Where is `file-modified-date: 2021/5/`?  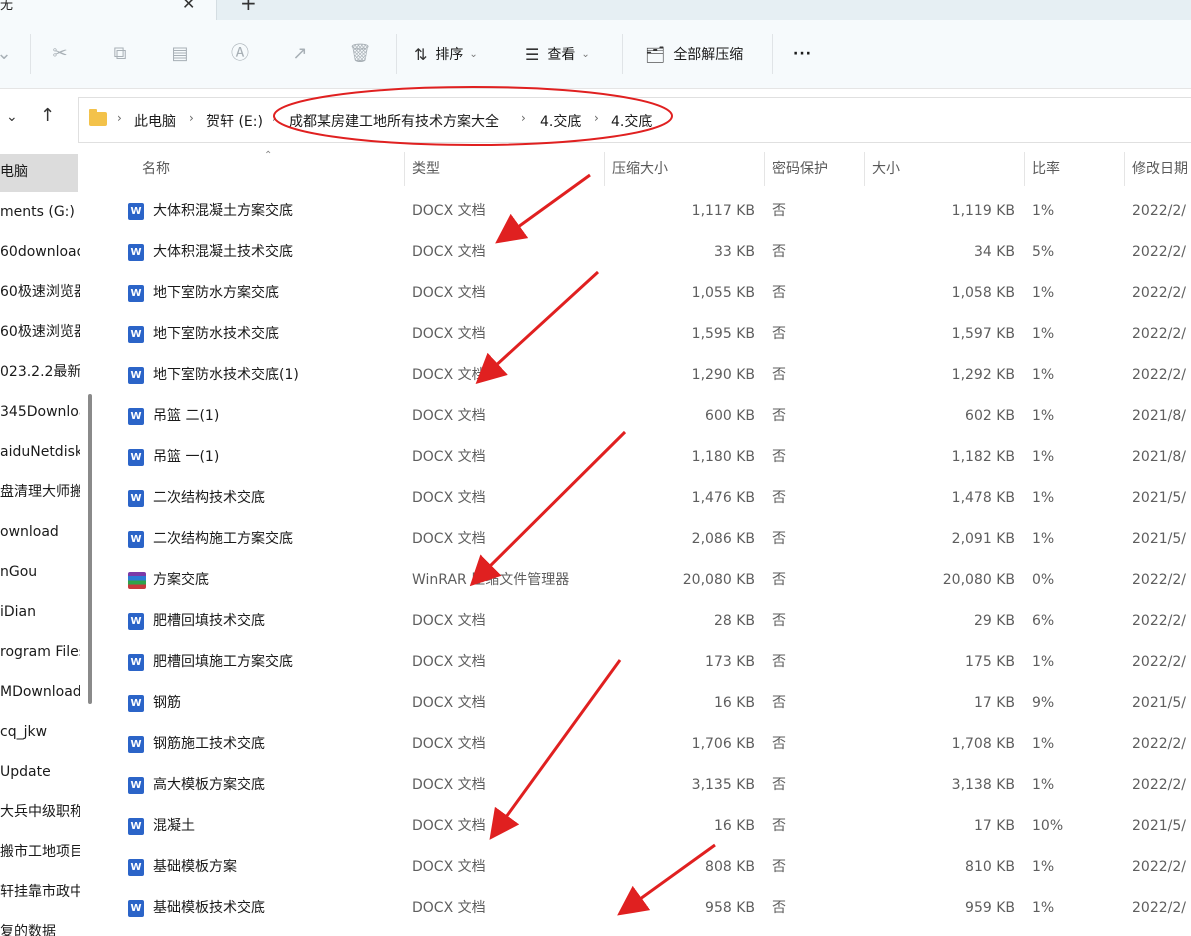 file-modified-date: 2021/5/ is located at coordinates (1159, 826).